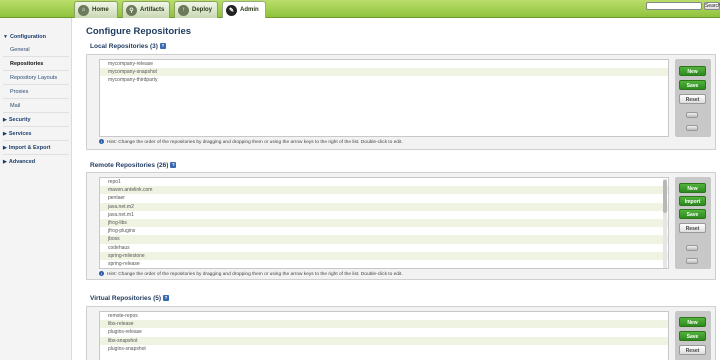  Describe the element at coordinates (26, 148) in the screenshot. I see `sidebar-section-import-export: ▶ Import & Export` at that location.